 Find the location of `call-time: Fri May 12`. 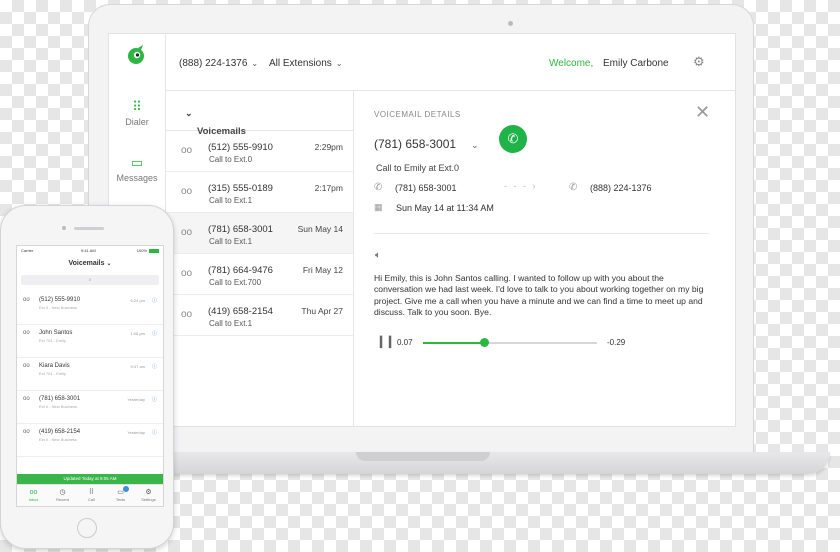

call-time: Fri May 12 is located at coordinates (322, 270).